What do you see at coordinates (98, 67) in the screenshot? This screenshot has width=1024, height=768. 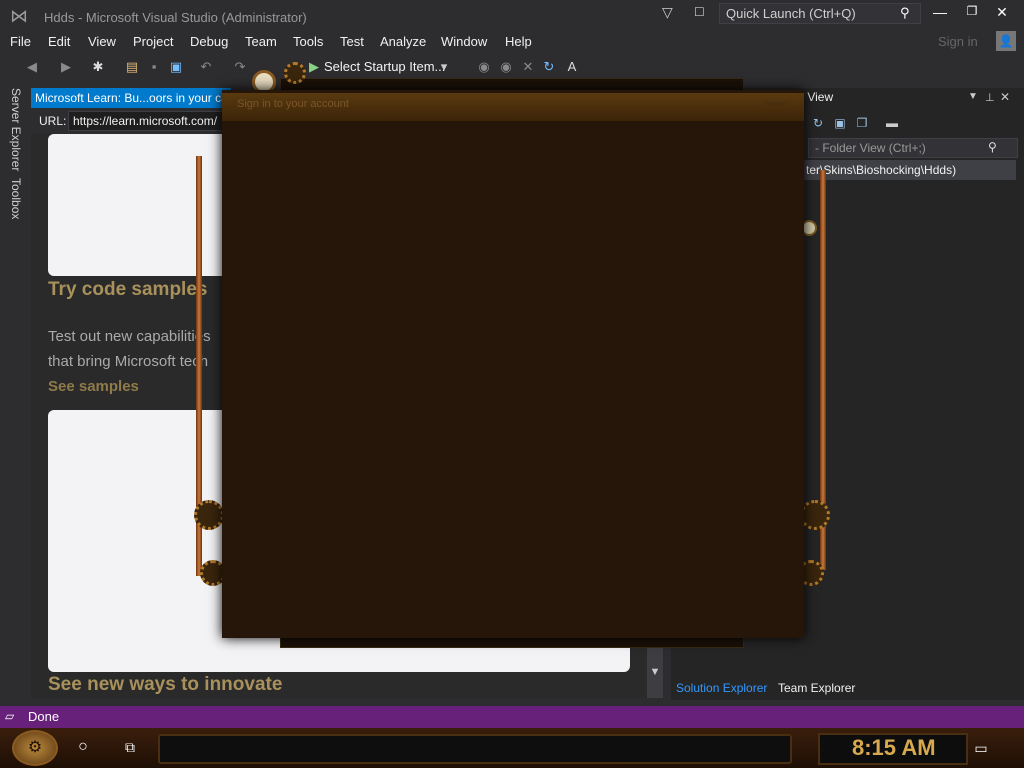 I see `new-project-icon: ✱` at bounding box center [98, 67].